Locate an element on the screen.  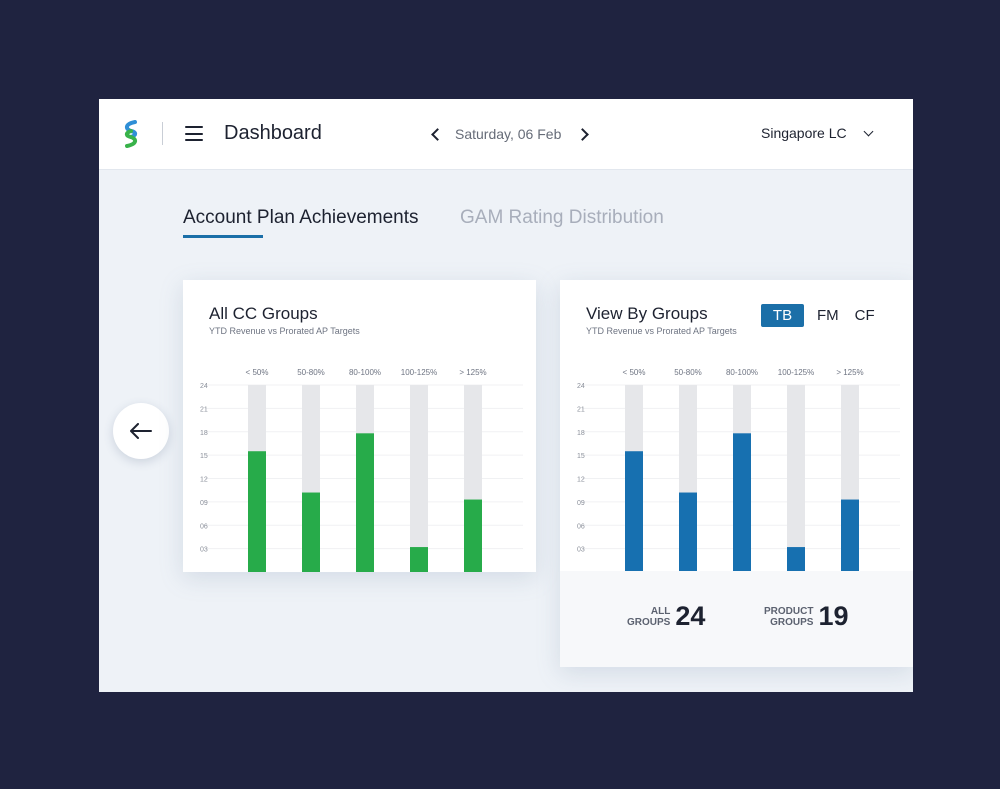
tab-account-plan-achievements: Account Plan Achievements is located at coordinates (301, 218).